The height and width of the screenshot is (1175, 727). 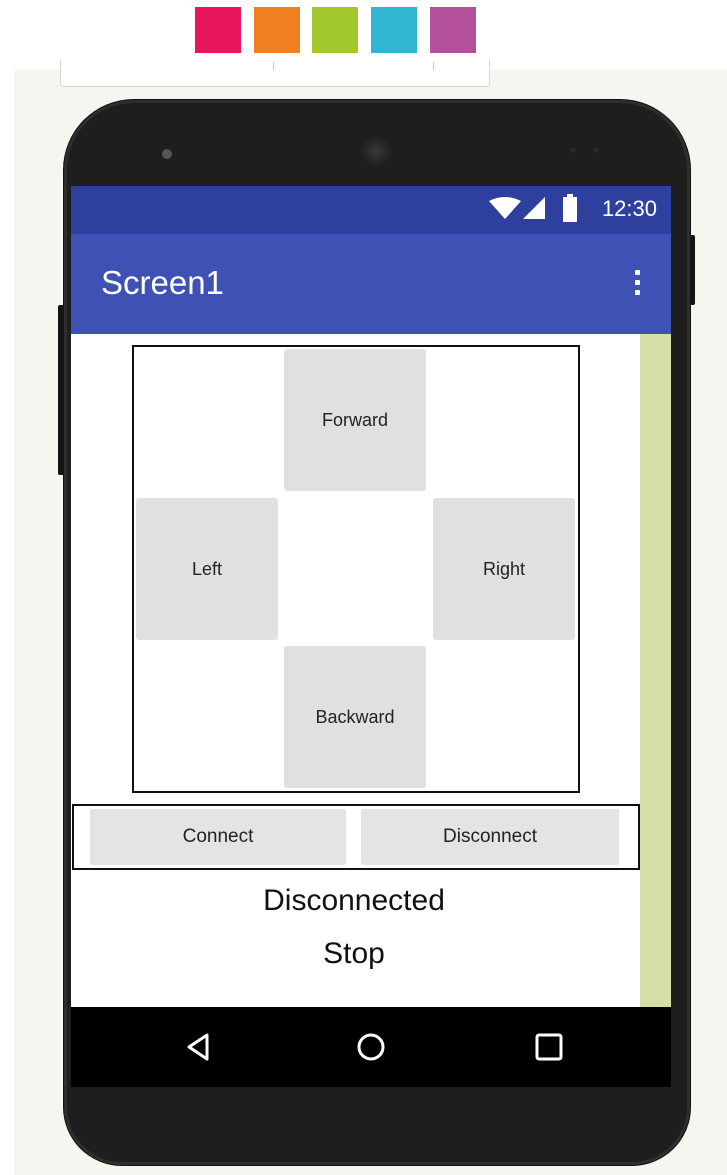 What do you see at coordinates (275, 73) in the screenshot?
I see `toolbar-card` at bounding box center [275, 73].